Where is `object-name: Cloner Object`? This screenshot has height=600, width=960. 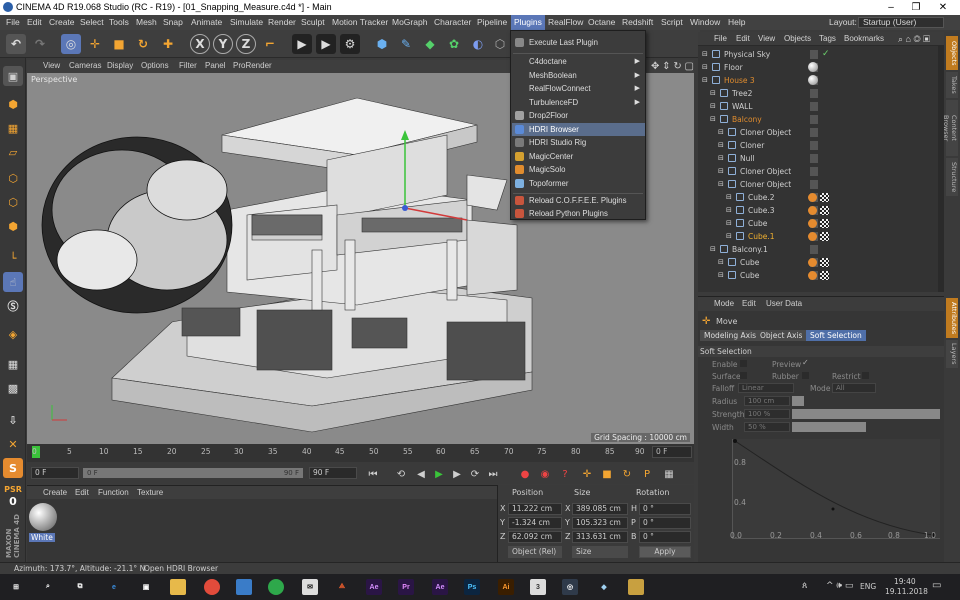
object-name: Cloner Object is located at coordinates (765, 132).